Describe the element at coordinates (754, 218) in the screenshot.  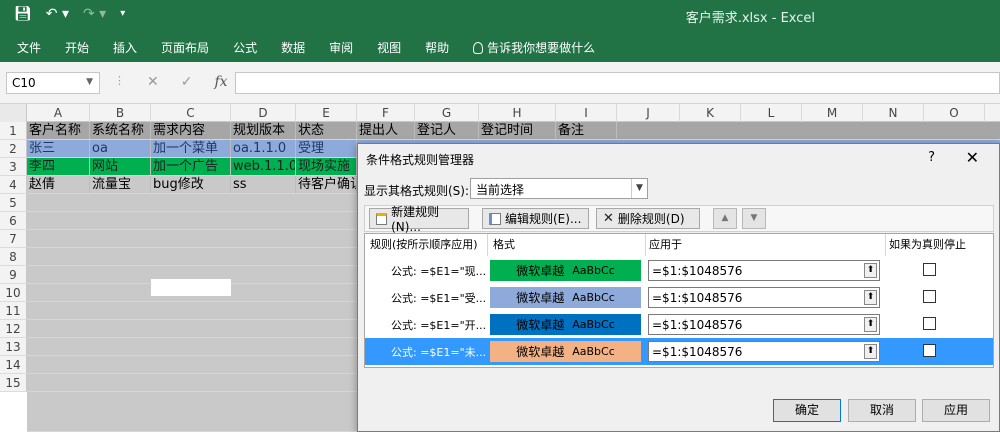
I see `move-down-button: ▼` at that location.